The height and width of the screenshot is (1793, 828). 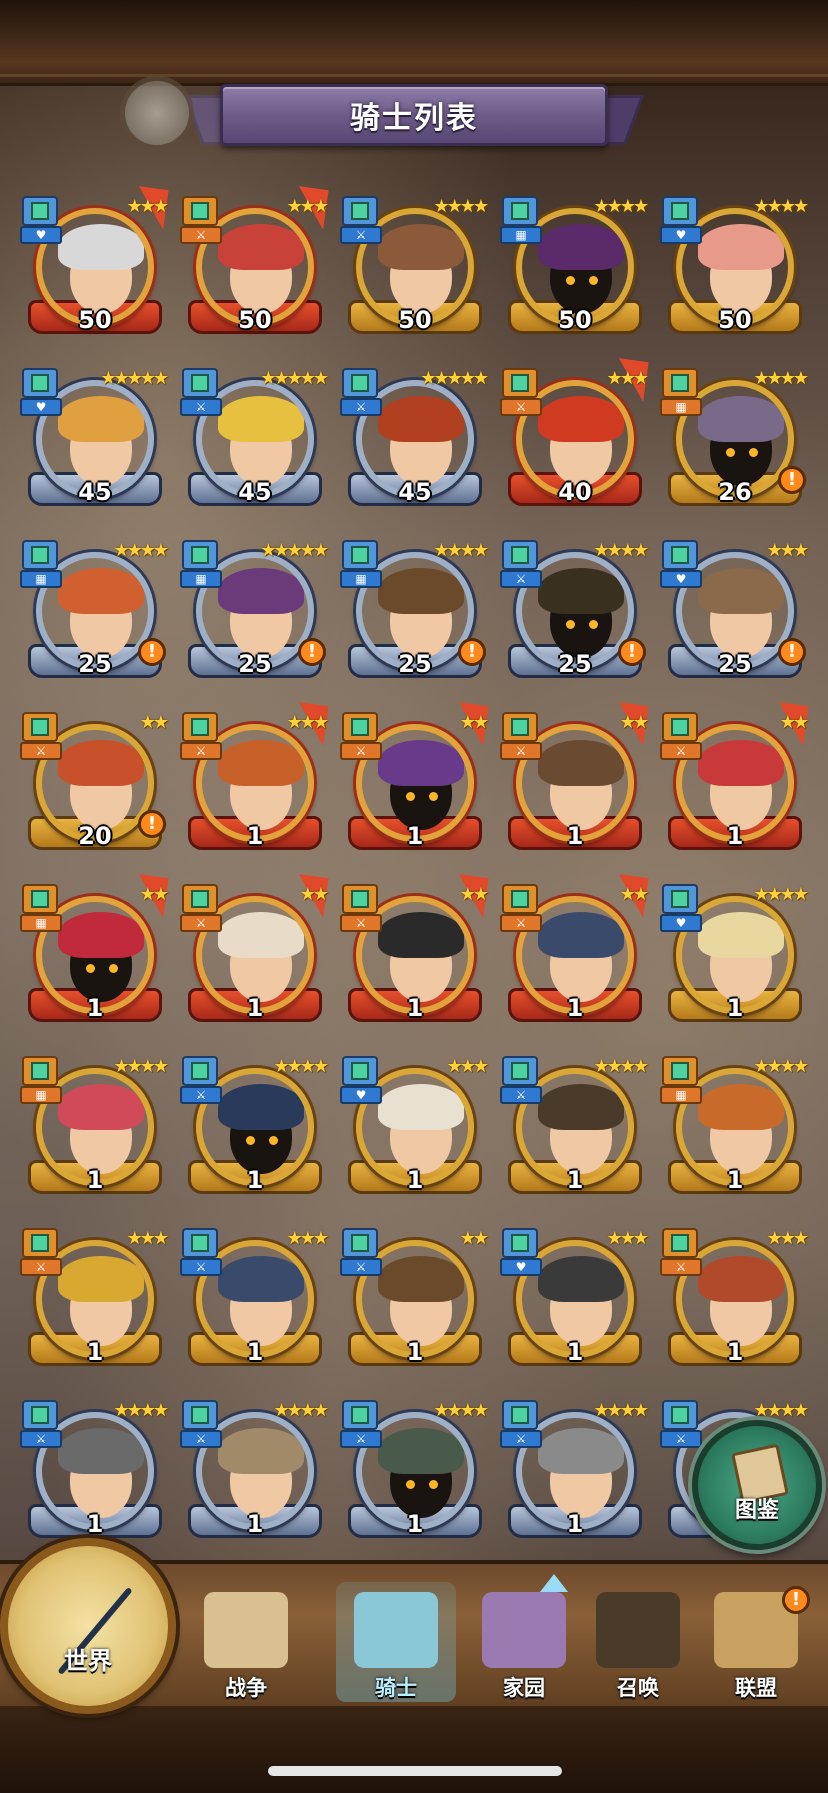 What do you see at coordinates (524, 1642) in the screenshot?
I see `nav-house: 家园` at bounding box center [524, 1642].